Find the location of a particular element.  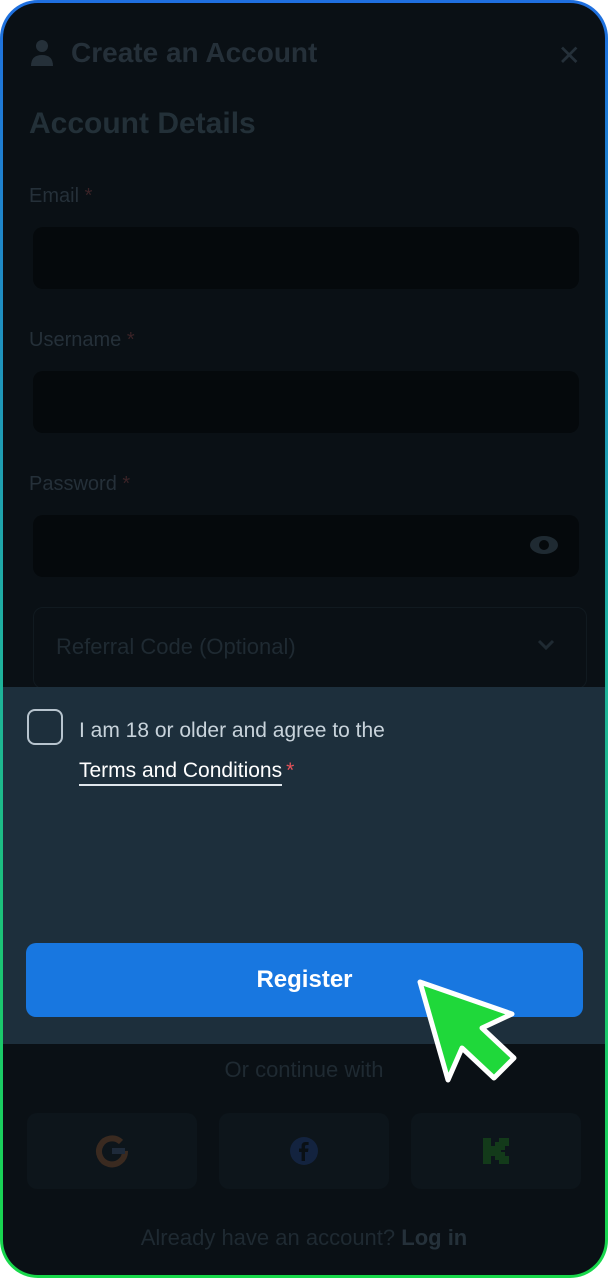

email-label: Email * is located at coordinates (60, 196).